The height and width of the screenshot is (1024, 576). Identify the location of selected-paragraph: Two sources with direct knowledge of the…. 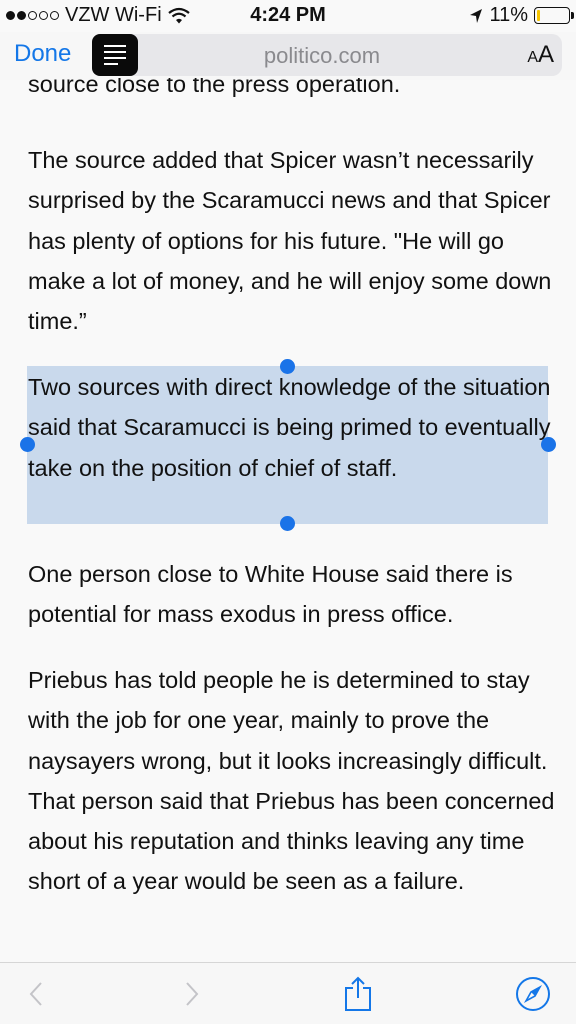
(289, 427).